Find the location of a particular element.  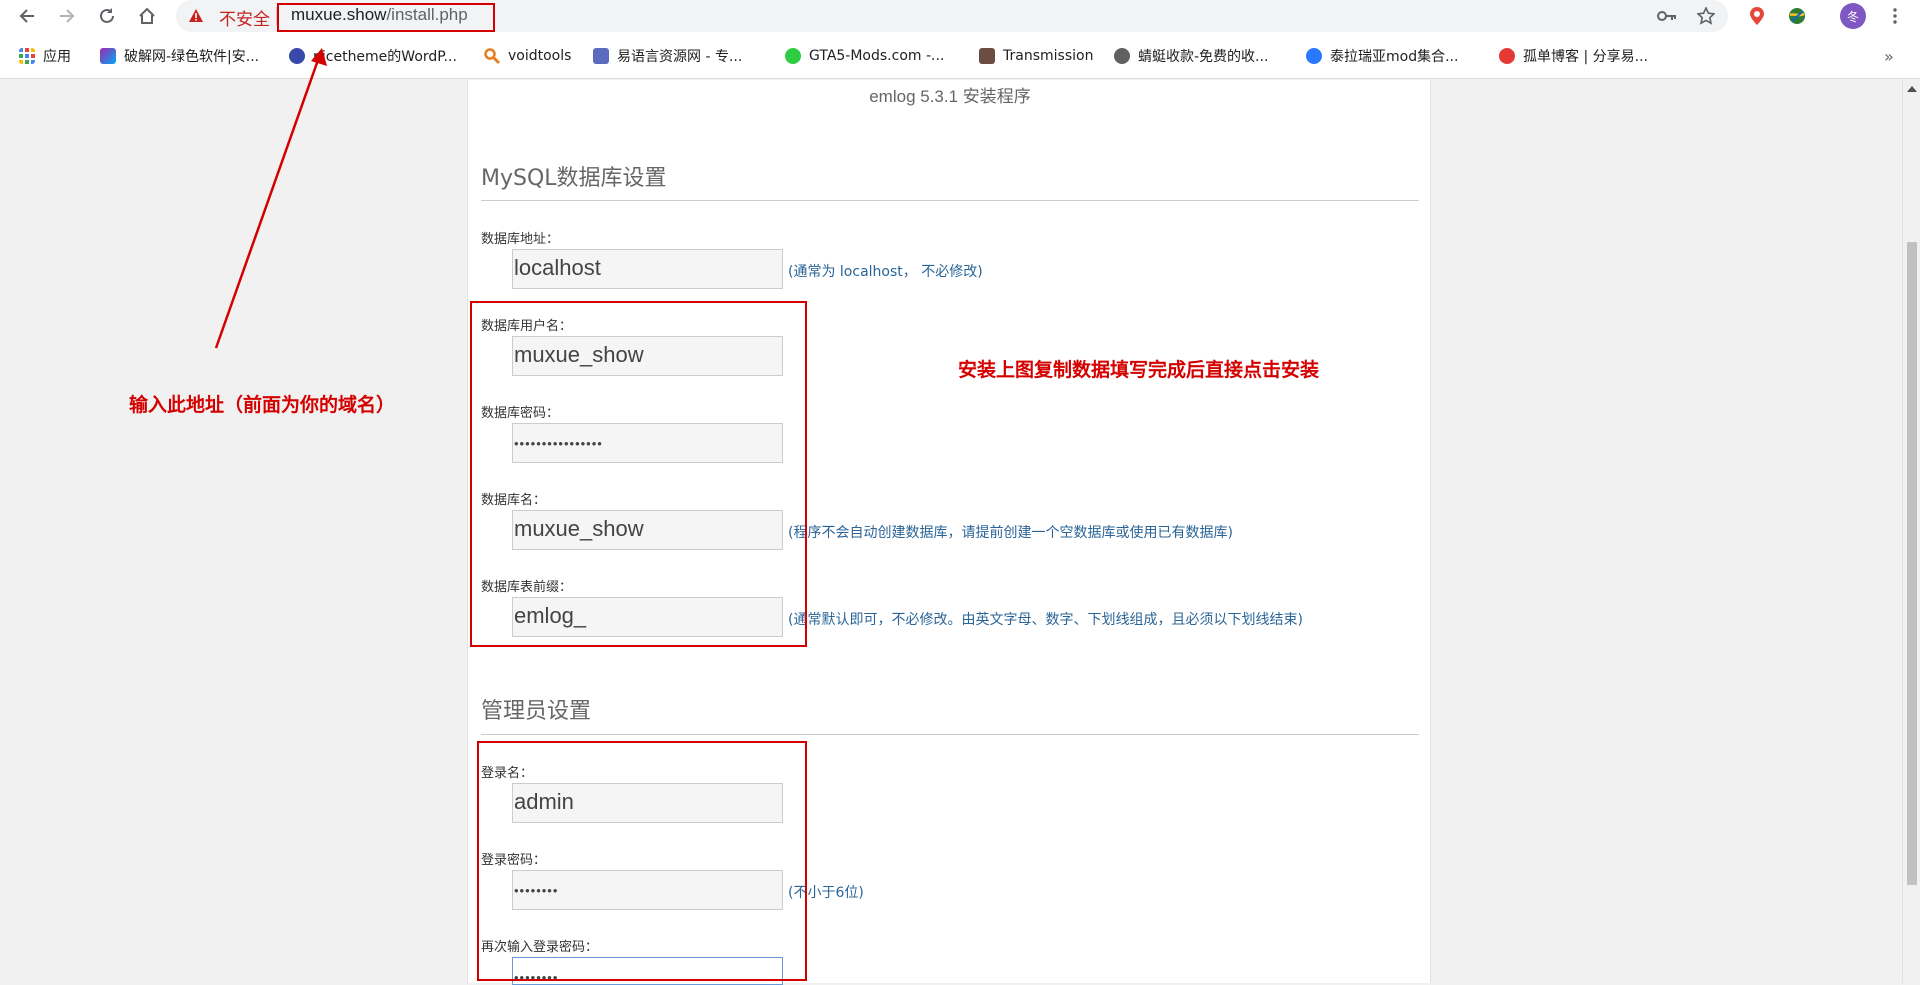

bookmark-label: voidtools is located at coordinates (540, 56).